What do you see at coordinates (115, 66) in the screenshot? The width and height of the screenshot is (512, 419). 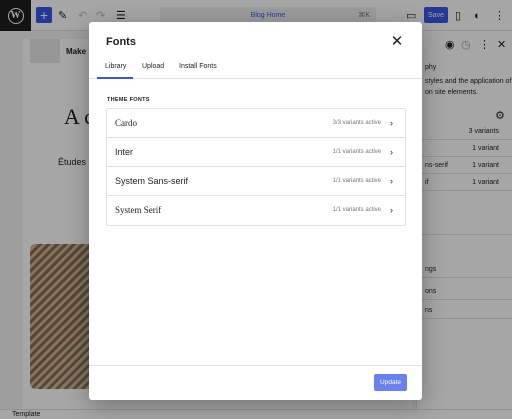 I see `tab-library: Library` at bounding box center [115, 66].